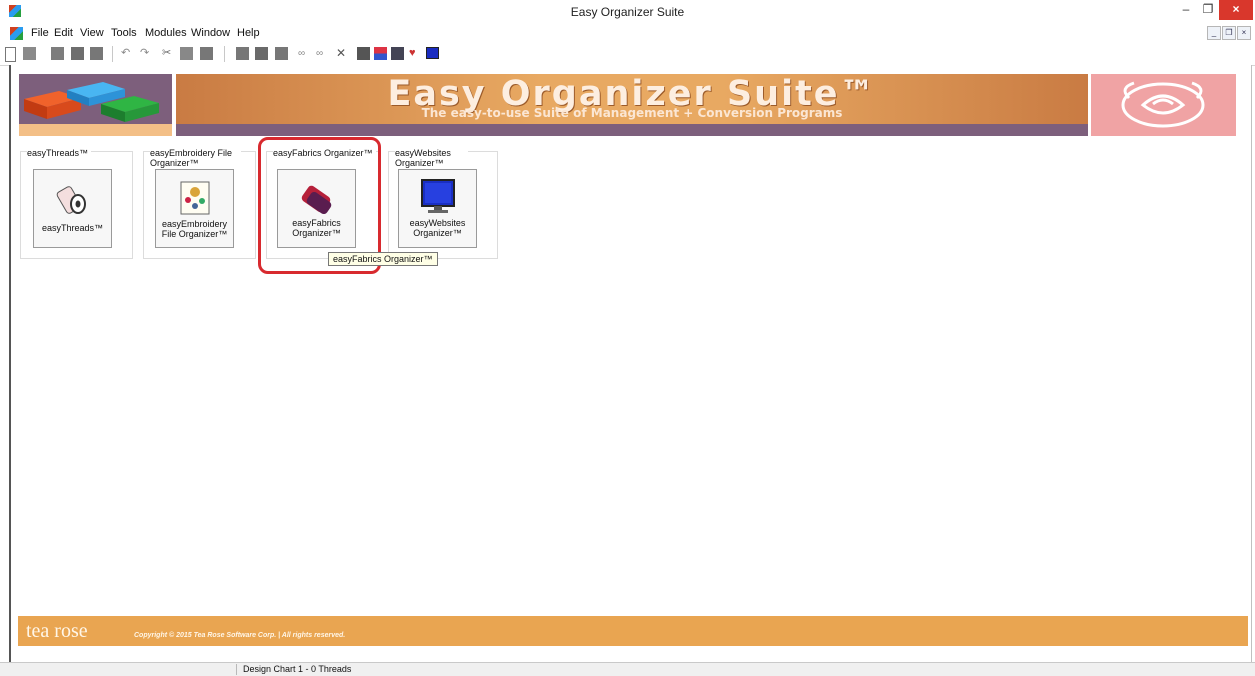 The image size is (1255, 676). I want to click on minimize-button: –, so click(1186, 10).